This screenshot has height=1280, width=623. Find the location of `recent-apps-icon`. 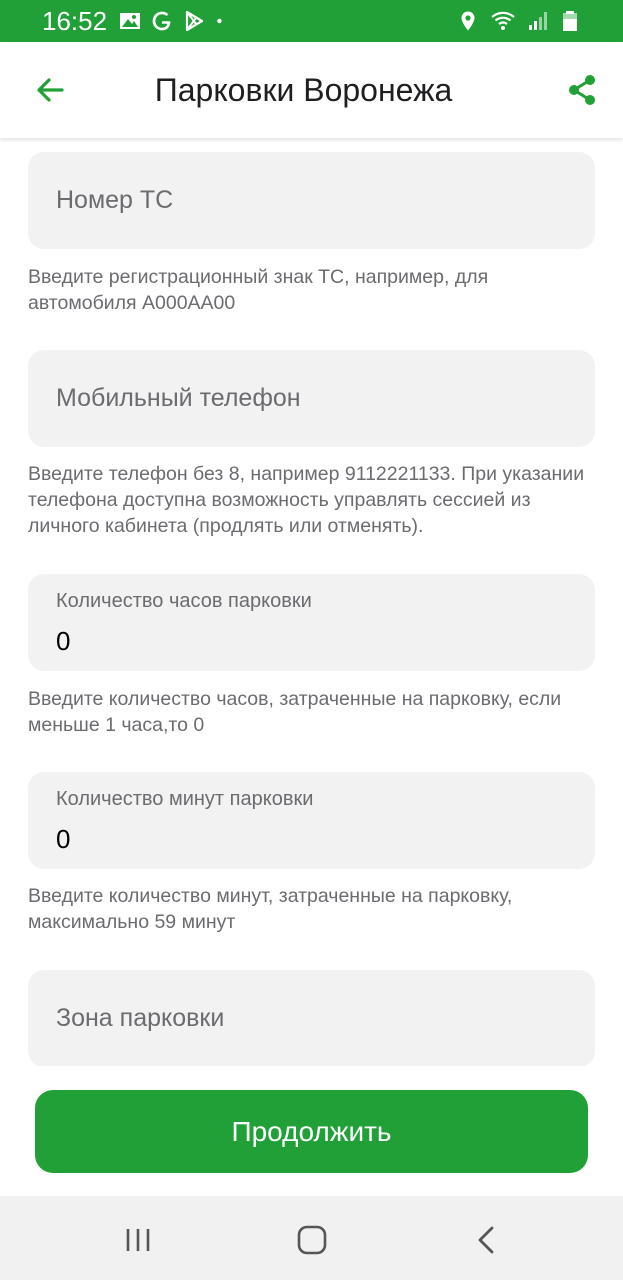

recent-apps-icon is located at coordinates (138, 1240).